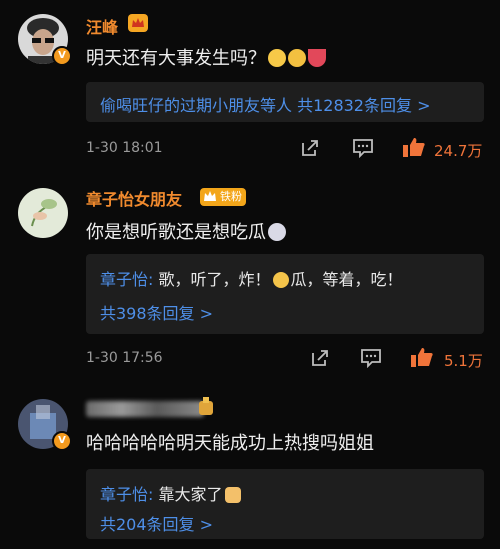  I want to click on reply-line: 章子怡: 歌，听了，炸！ 瓜，等着，吃！, so click(251, 279).